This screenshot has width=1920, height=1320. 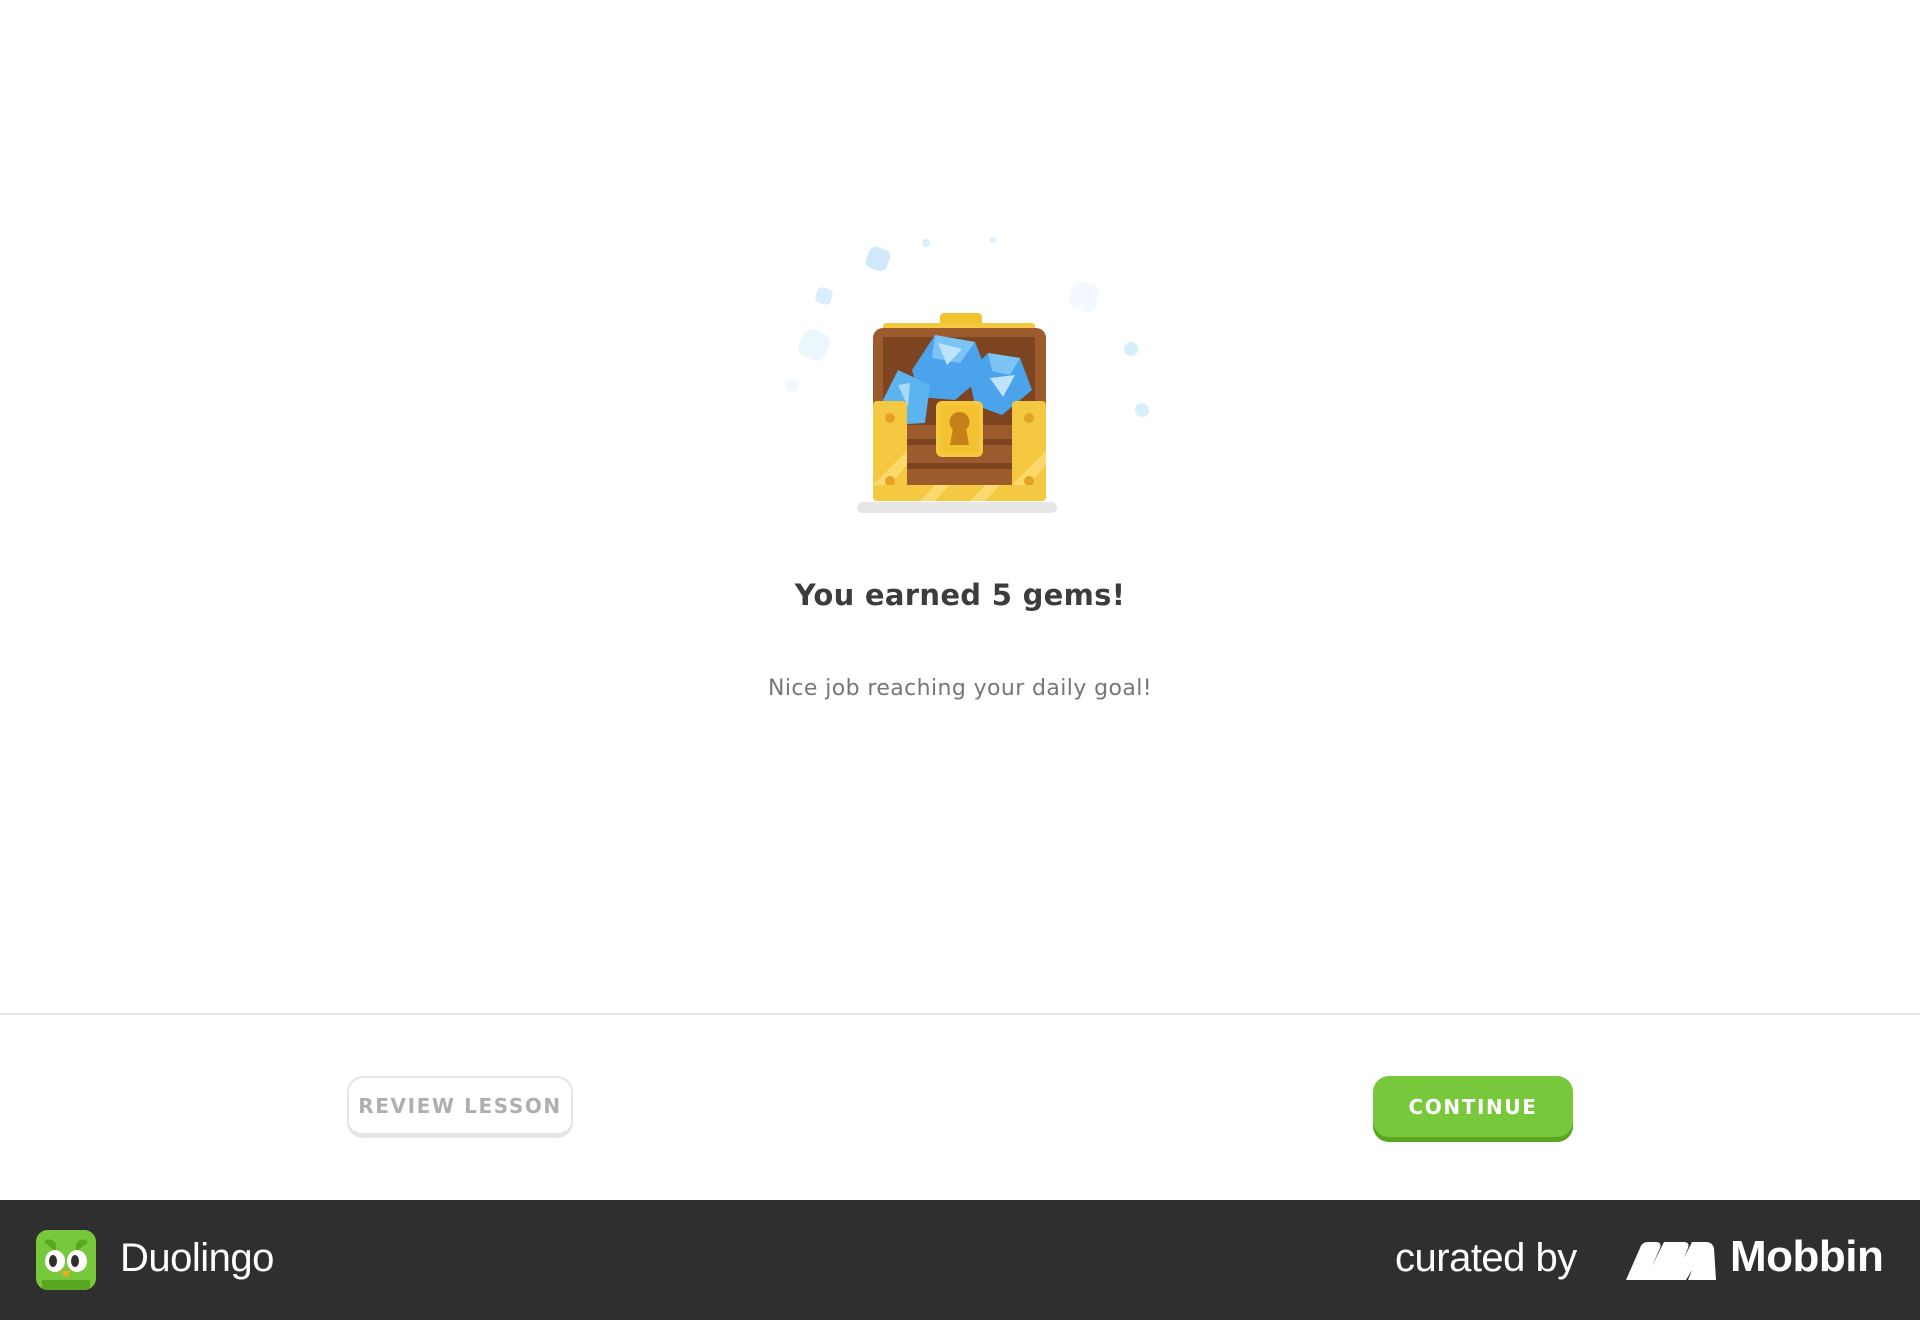 What do you see at coordinates (460, 1107) in the screenshot?
I see `review-lesson-button: REVIEW LESSON` at bounding box center [460, 1107].